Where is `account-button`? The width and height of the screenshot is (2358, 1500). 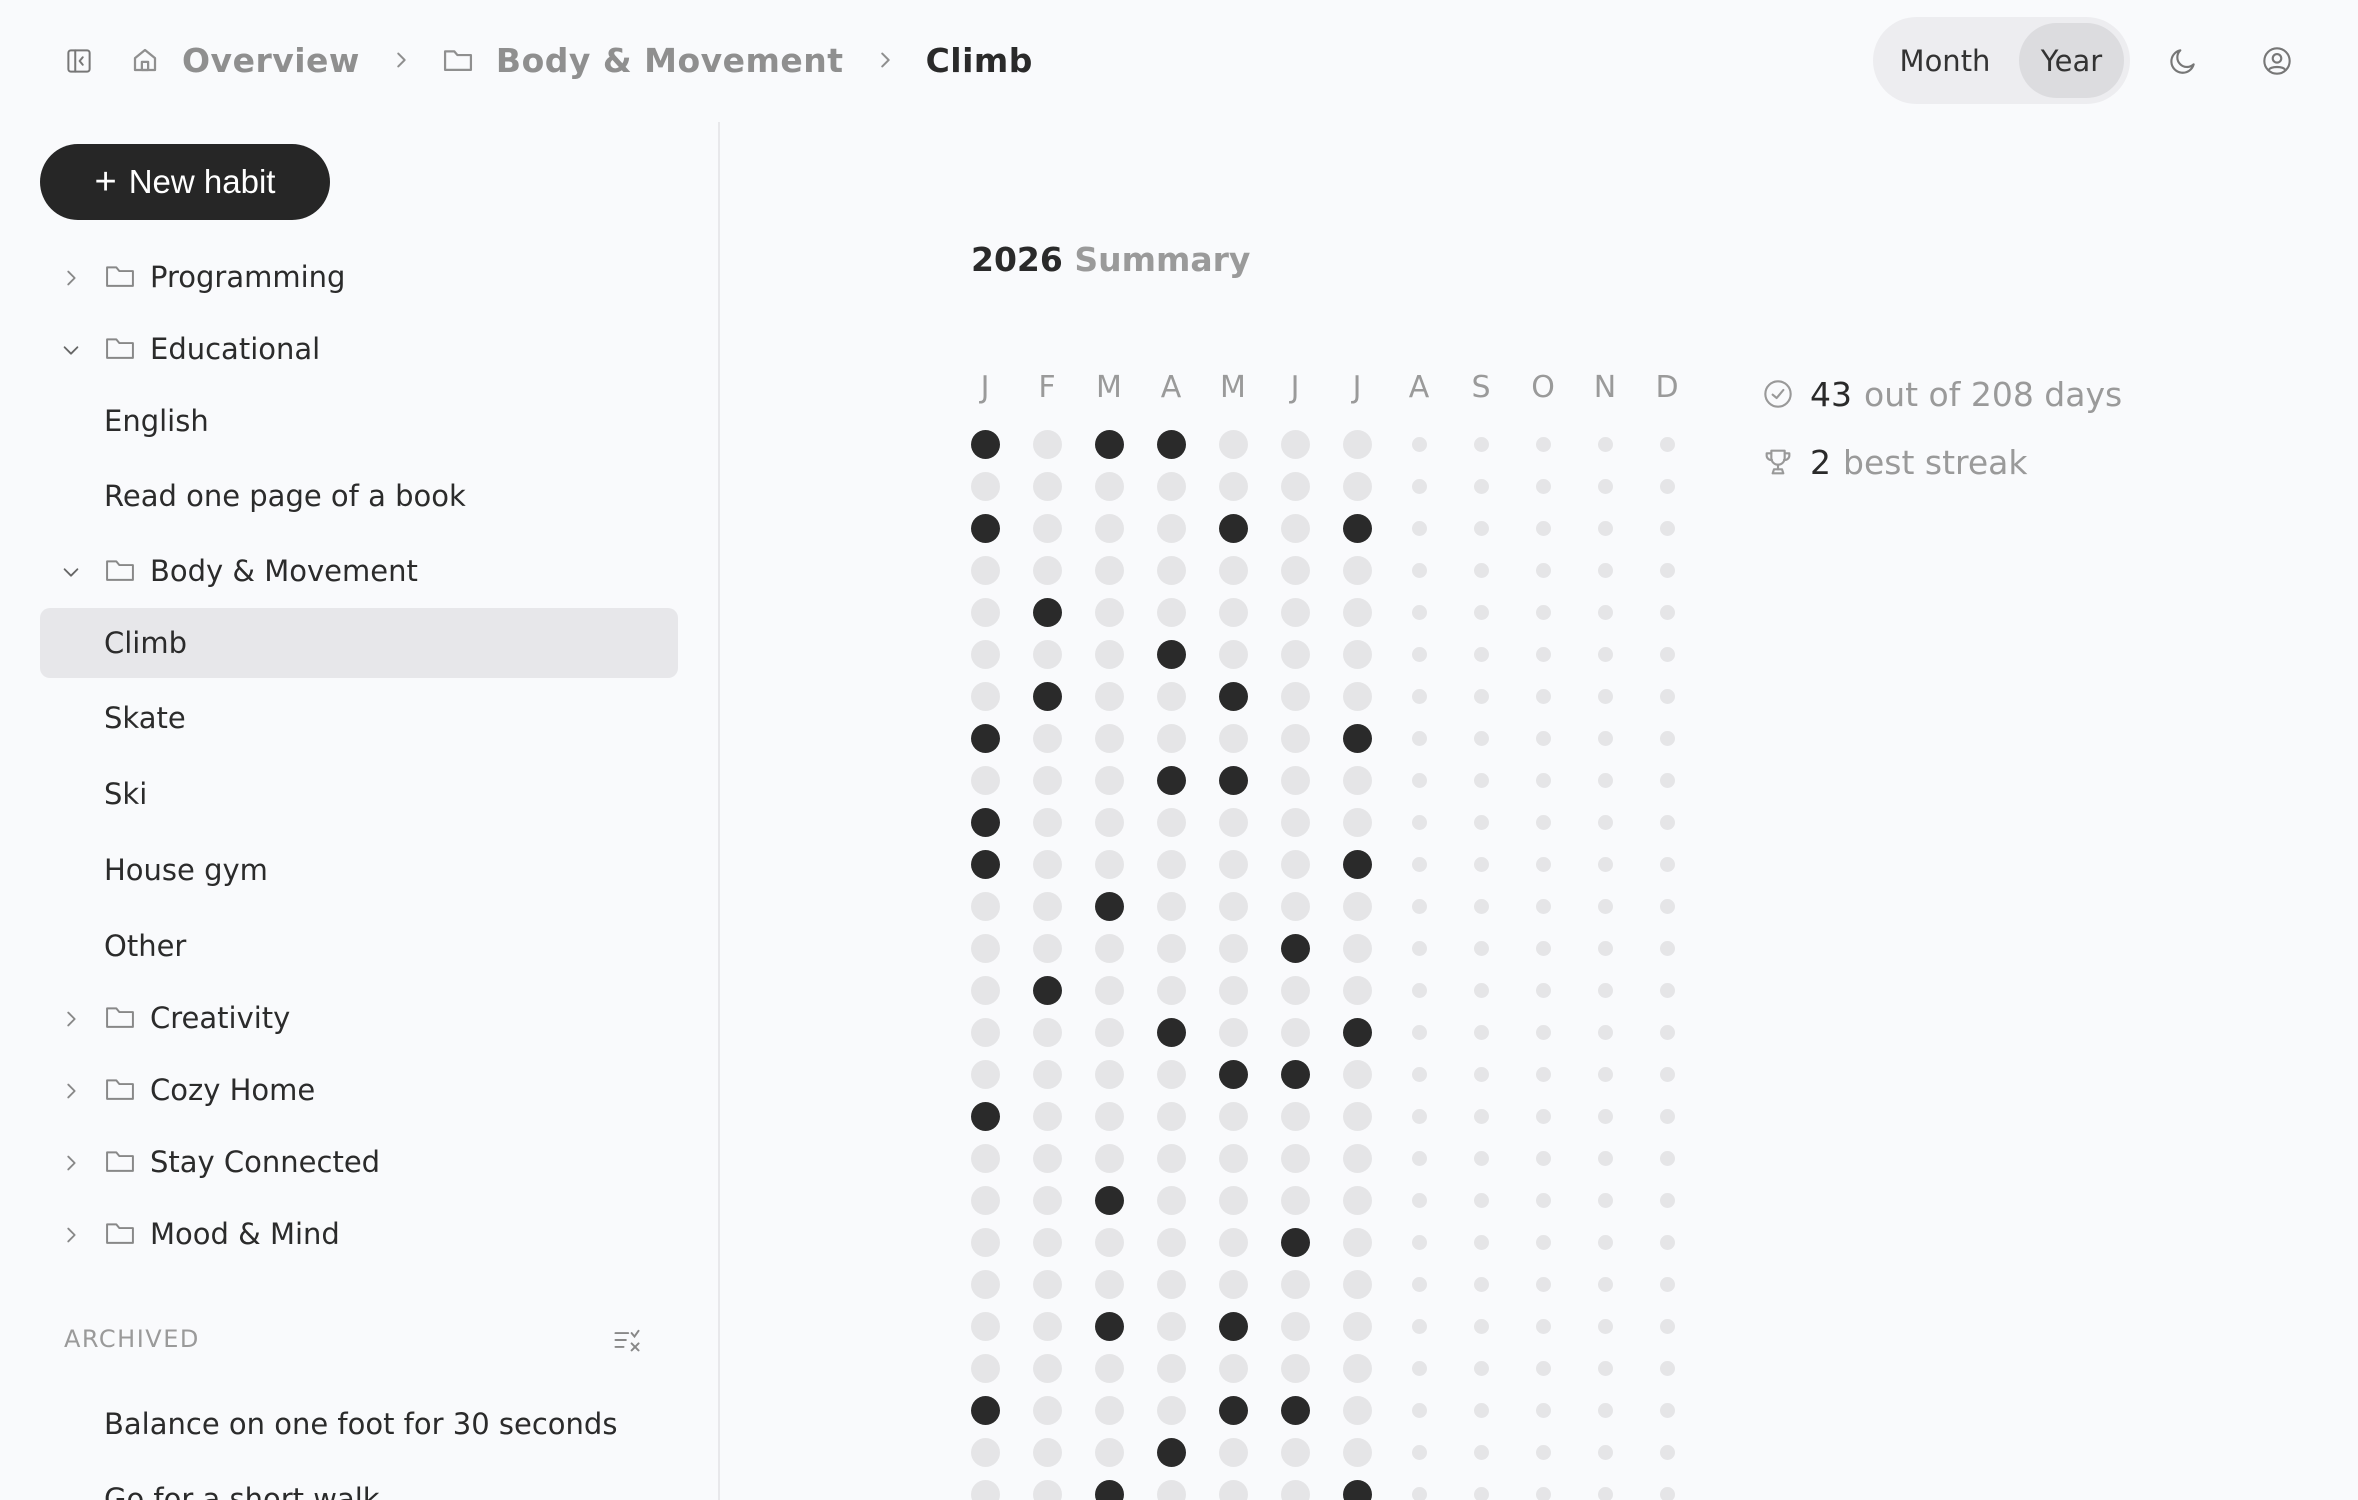
account-button is located at coordinates (2277, 61).